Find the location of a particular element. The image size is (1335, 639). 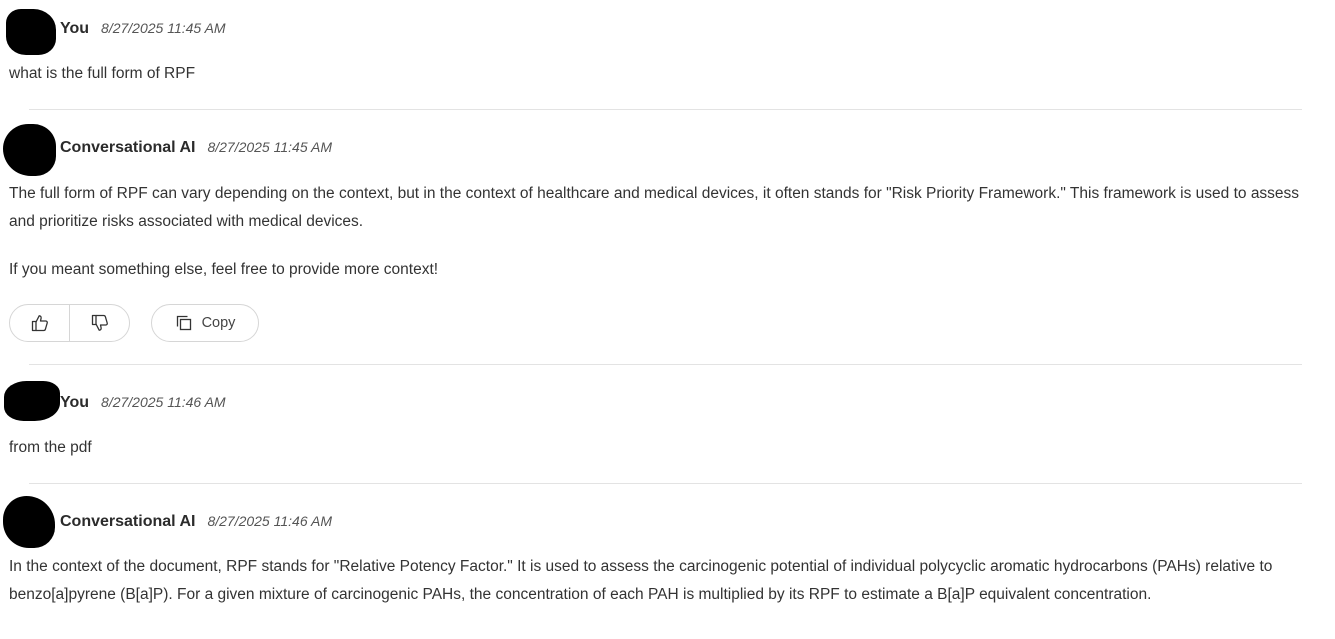

message-body: what is the full form of RPF is located at coordinates (664, 74).